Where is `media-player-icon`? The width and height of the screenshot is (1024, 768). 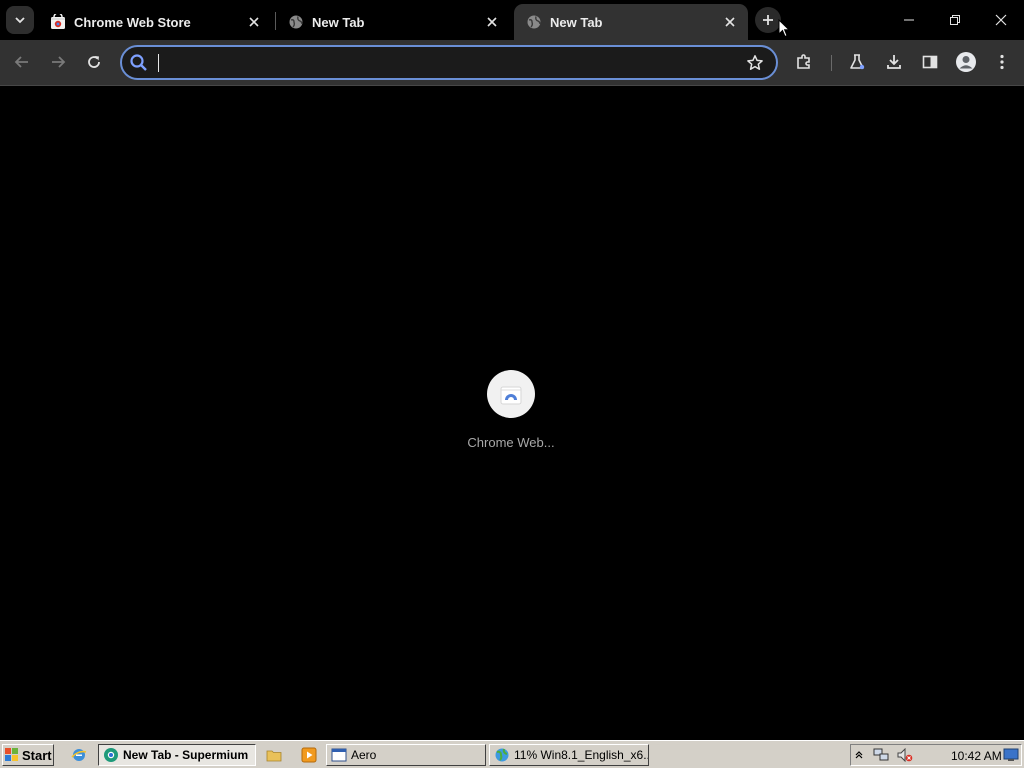
media-player-icon is located at coordinates (309, 755).